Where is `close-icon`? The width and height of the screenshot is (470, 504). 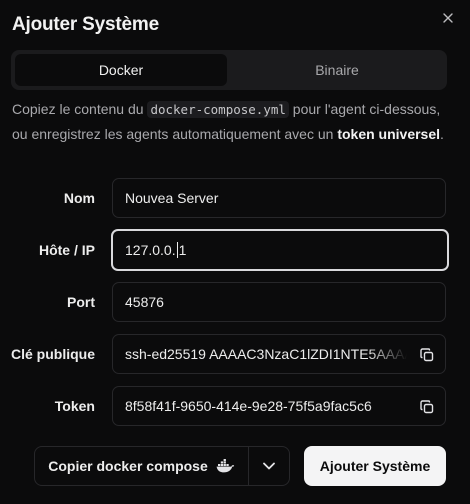 close-icon is located at coordinates (448, 18).